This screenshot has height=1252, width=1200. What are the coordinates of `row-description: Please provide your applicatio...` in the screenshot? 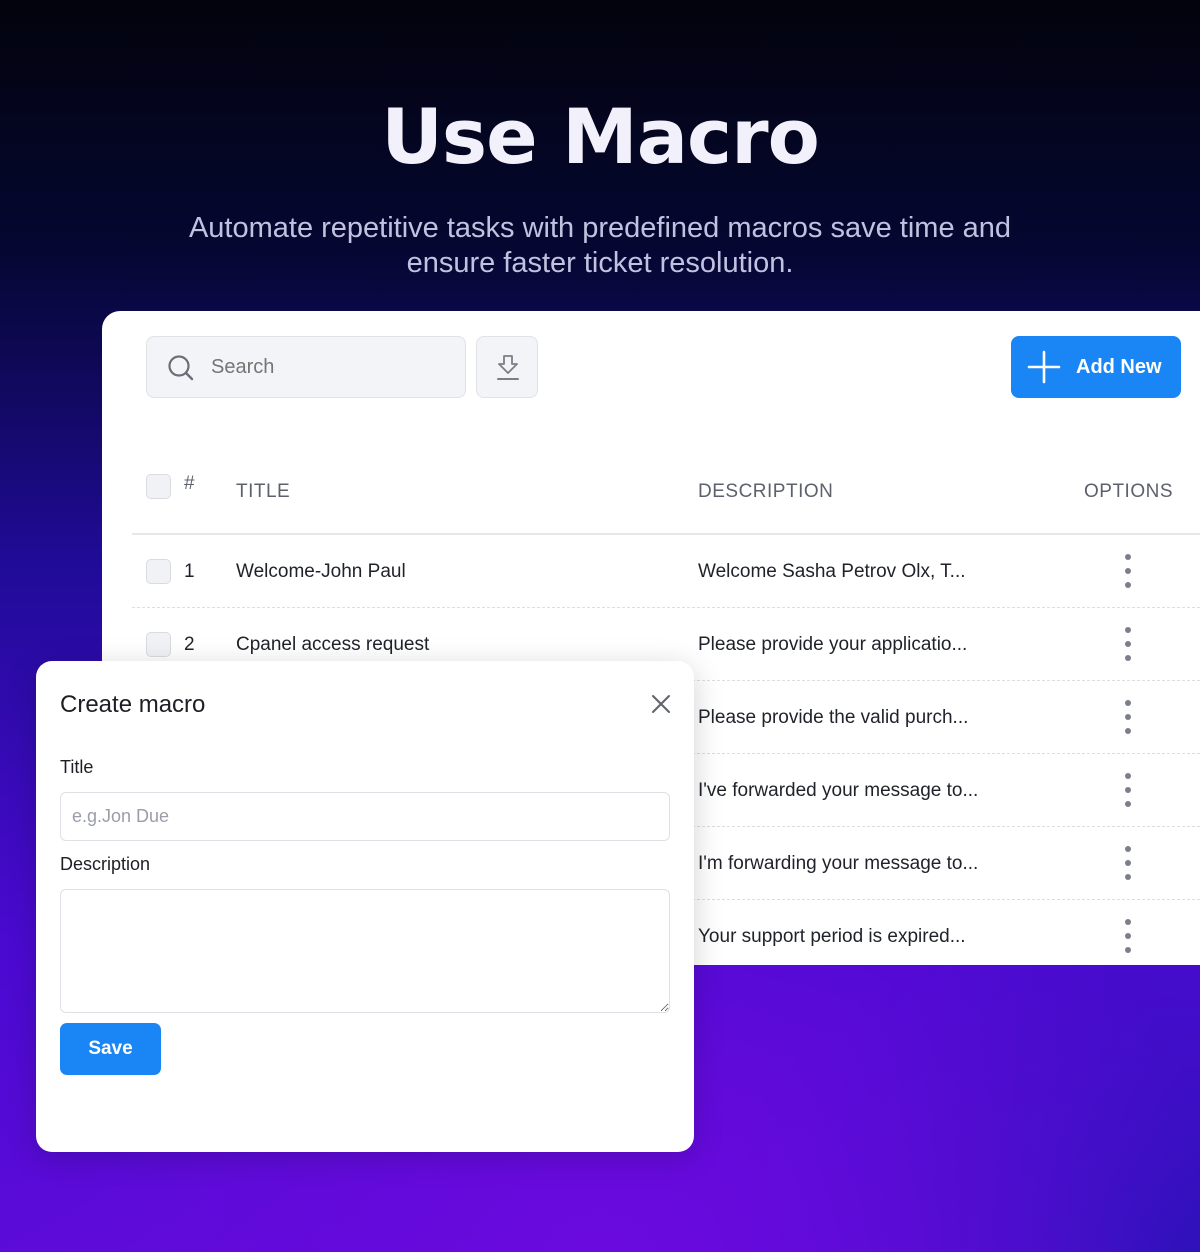 It's located at (833, 644).